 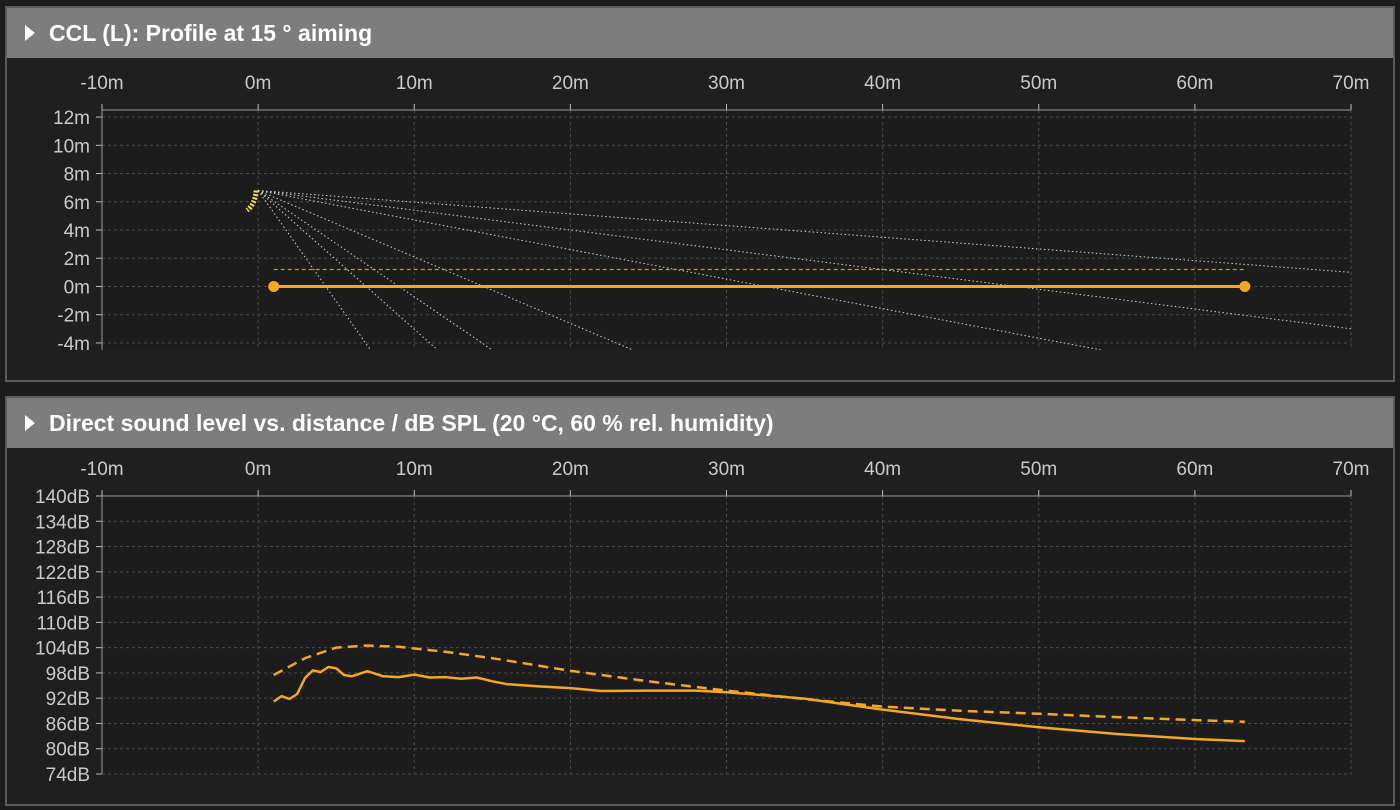 I want to click on y-tick-label: 74dB, so click(x=68, y=775).